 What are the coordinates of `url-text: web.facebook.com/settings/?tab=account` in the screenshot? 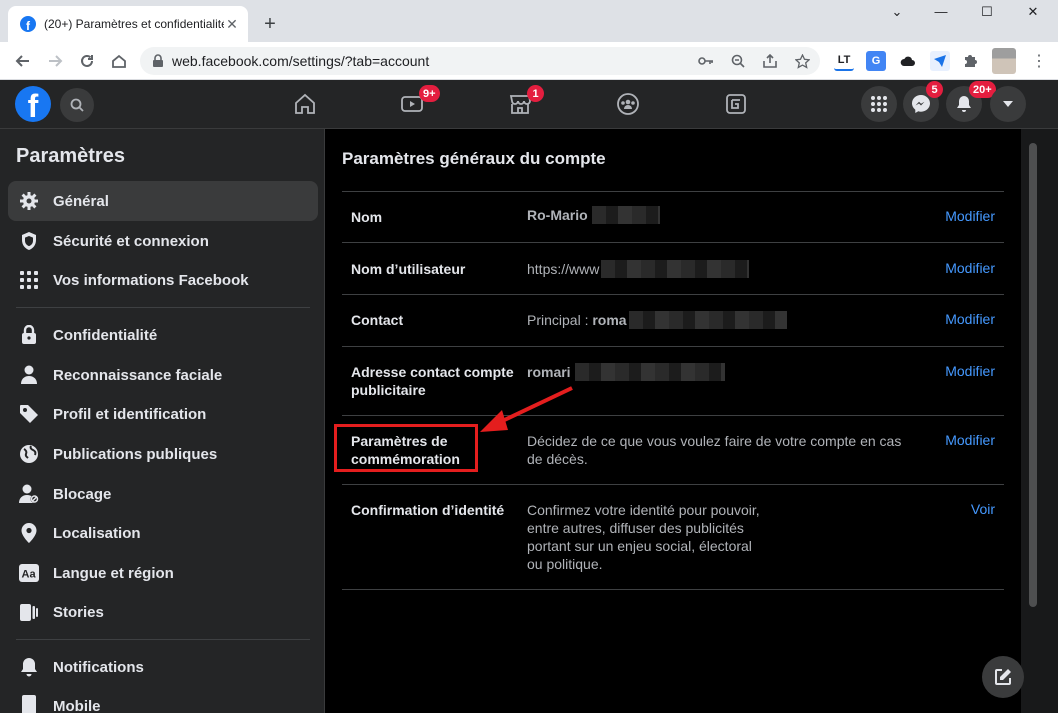 It's located at (301, 61).